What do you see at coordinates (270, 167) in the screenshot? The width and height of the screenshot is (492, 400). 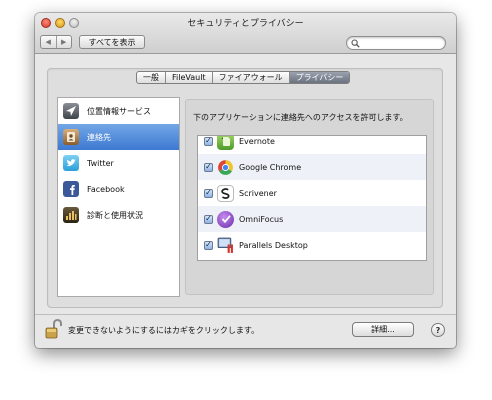 I see `app-name: Google Chrome` at bounding box center [270, 167].